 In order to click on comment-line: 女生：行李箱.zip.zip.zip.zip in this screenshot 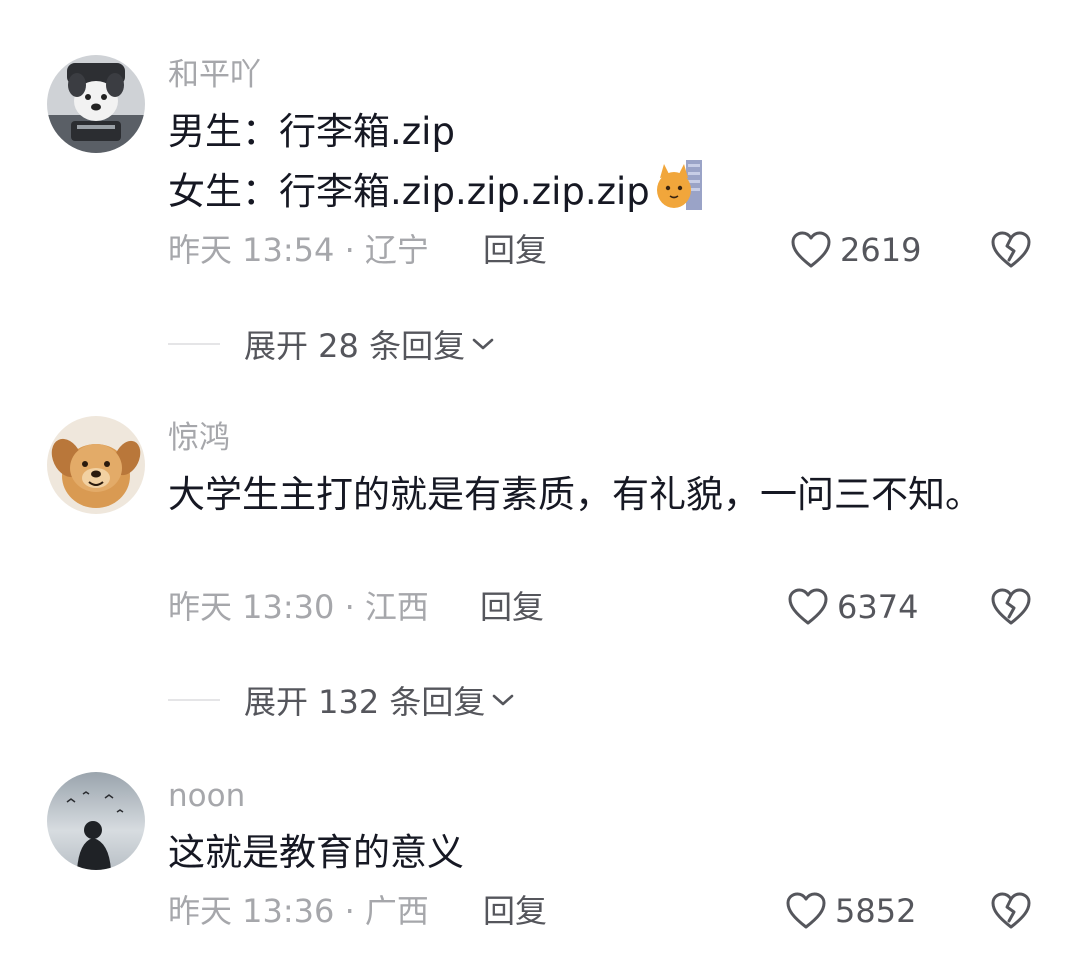, I will do `click(409, 191)`.